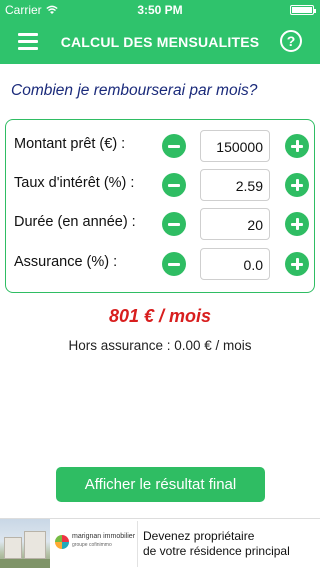  What do you see at coordinates (174, 185) in the screenshot?
I see `rate-decrement-button` at bounding box center [174, 185].